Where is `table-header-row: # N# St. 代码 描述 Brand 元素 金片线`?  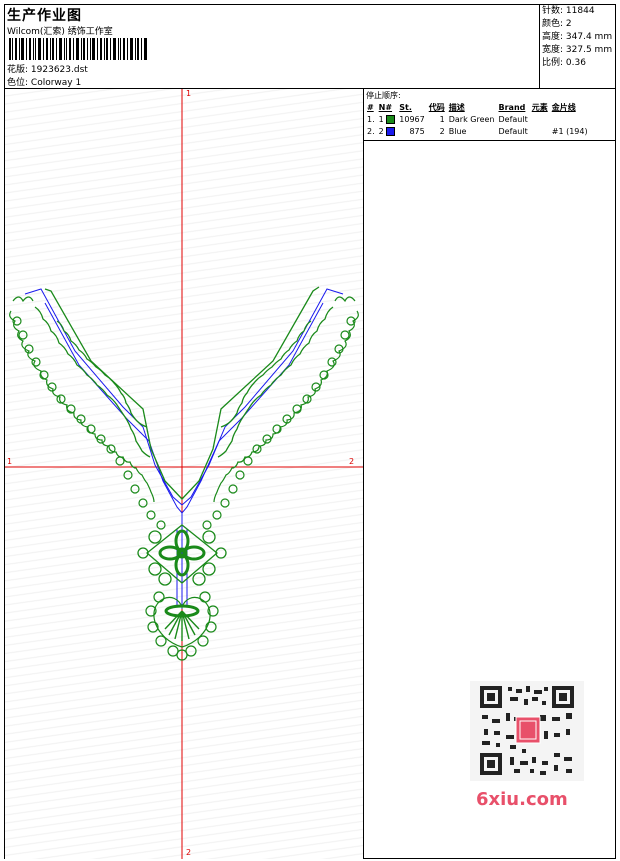 table-header-row: # N# St. 代码 描述 Brand 元素 金片线 is located at coordinates (471, 107).